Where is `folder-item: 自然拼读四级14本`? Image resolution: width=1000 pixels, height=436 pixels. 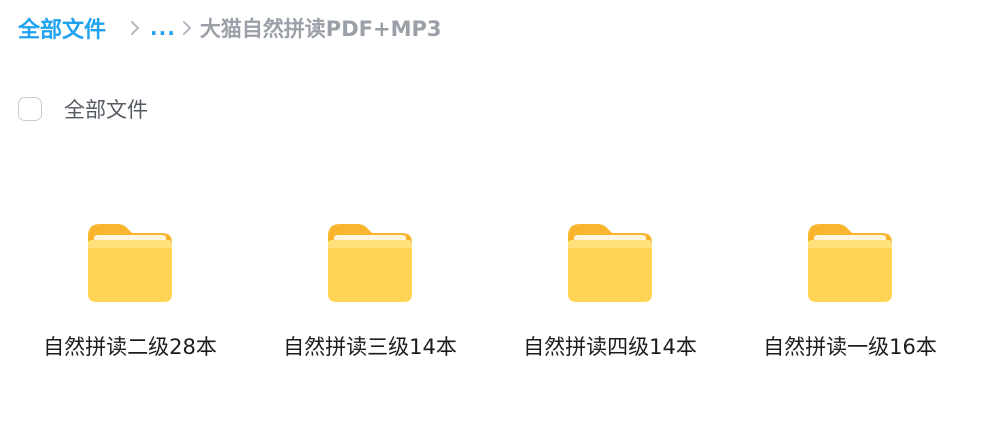 folder-item: 自然拼读四级14本 is located at coordinates (610, 288).